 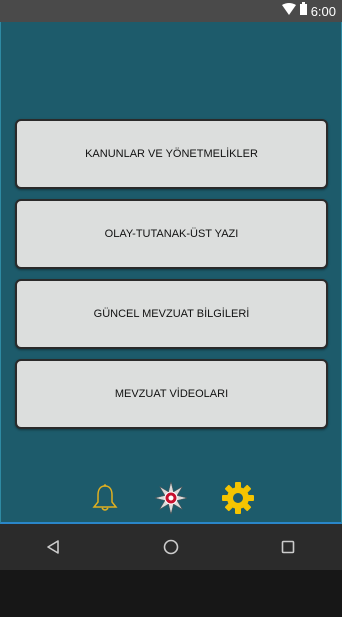 I want to click on home-icon, so click(x=171, y=547).